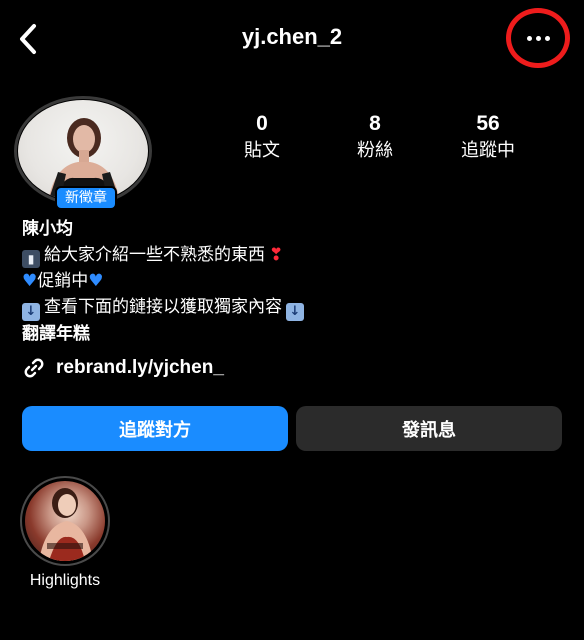  Describe the element at coordinates (86, 198) in the screenshot. I see `new-badge: 新徵章` at that location.